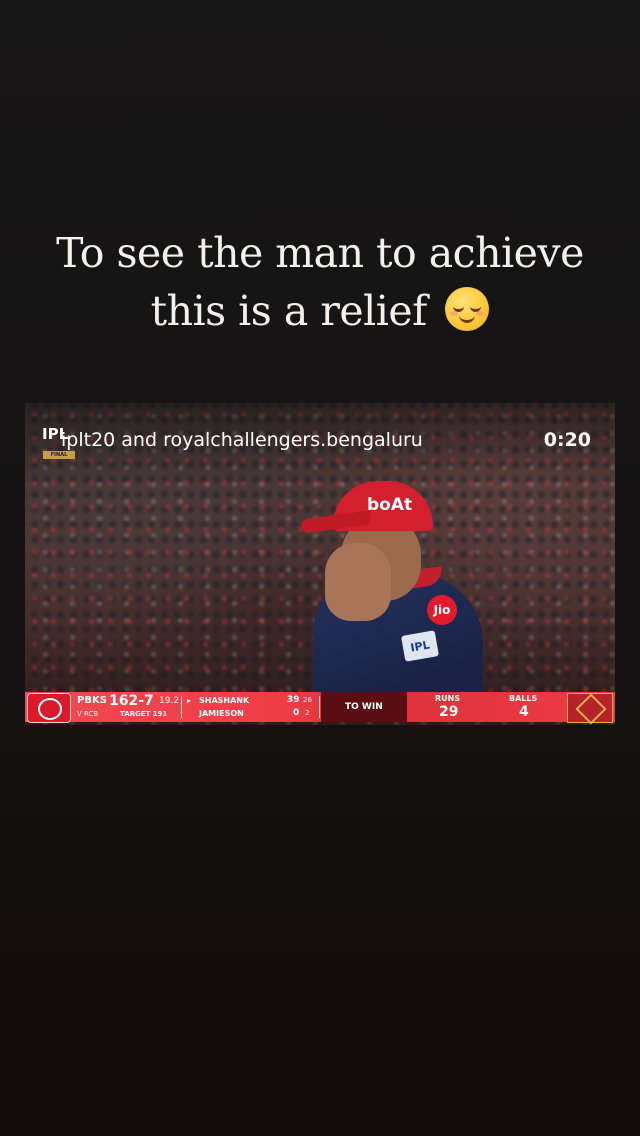 The image size is (640, 1136). I want to click on caption-line-2: this is a relief, so click(320, 311).